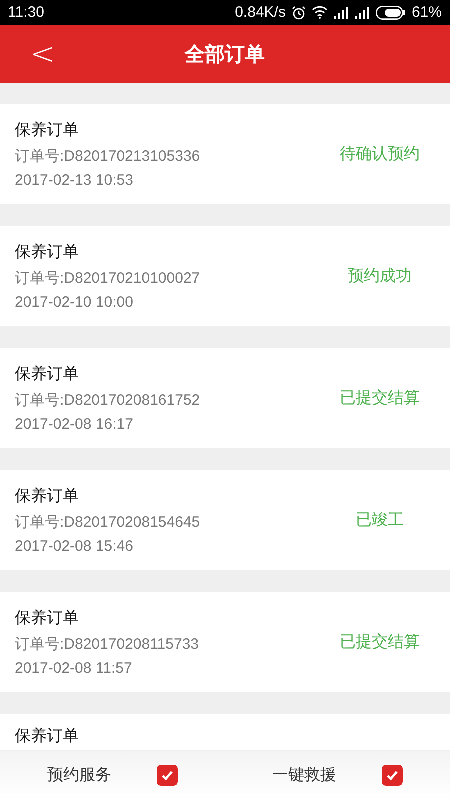 The image size is (450, 800). Describe the element at coordinates (380, 276) in the screenshot. I see `order-status: 预约成功` at that location.